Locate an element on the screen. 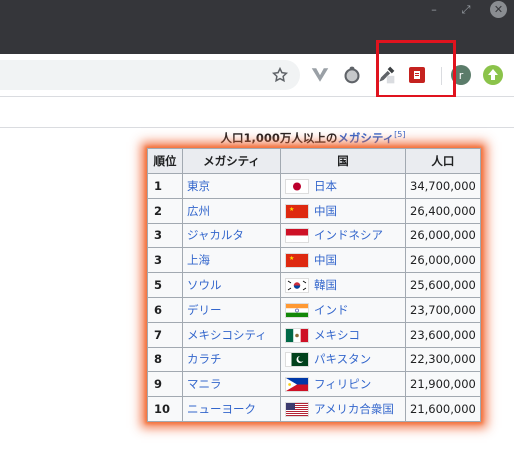 The height and width of the screenshot is (453, 514). country-cell: メキシコ is located at coordinates (343, 334).